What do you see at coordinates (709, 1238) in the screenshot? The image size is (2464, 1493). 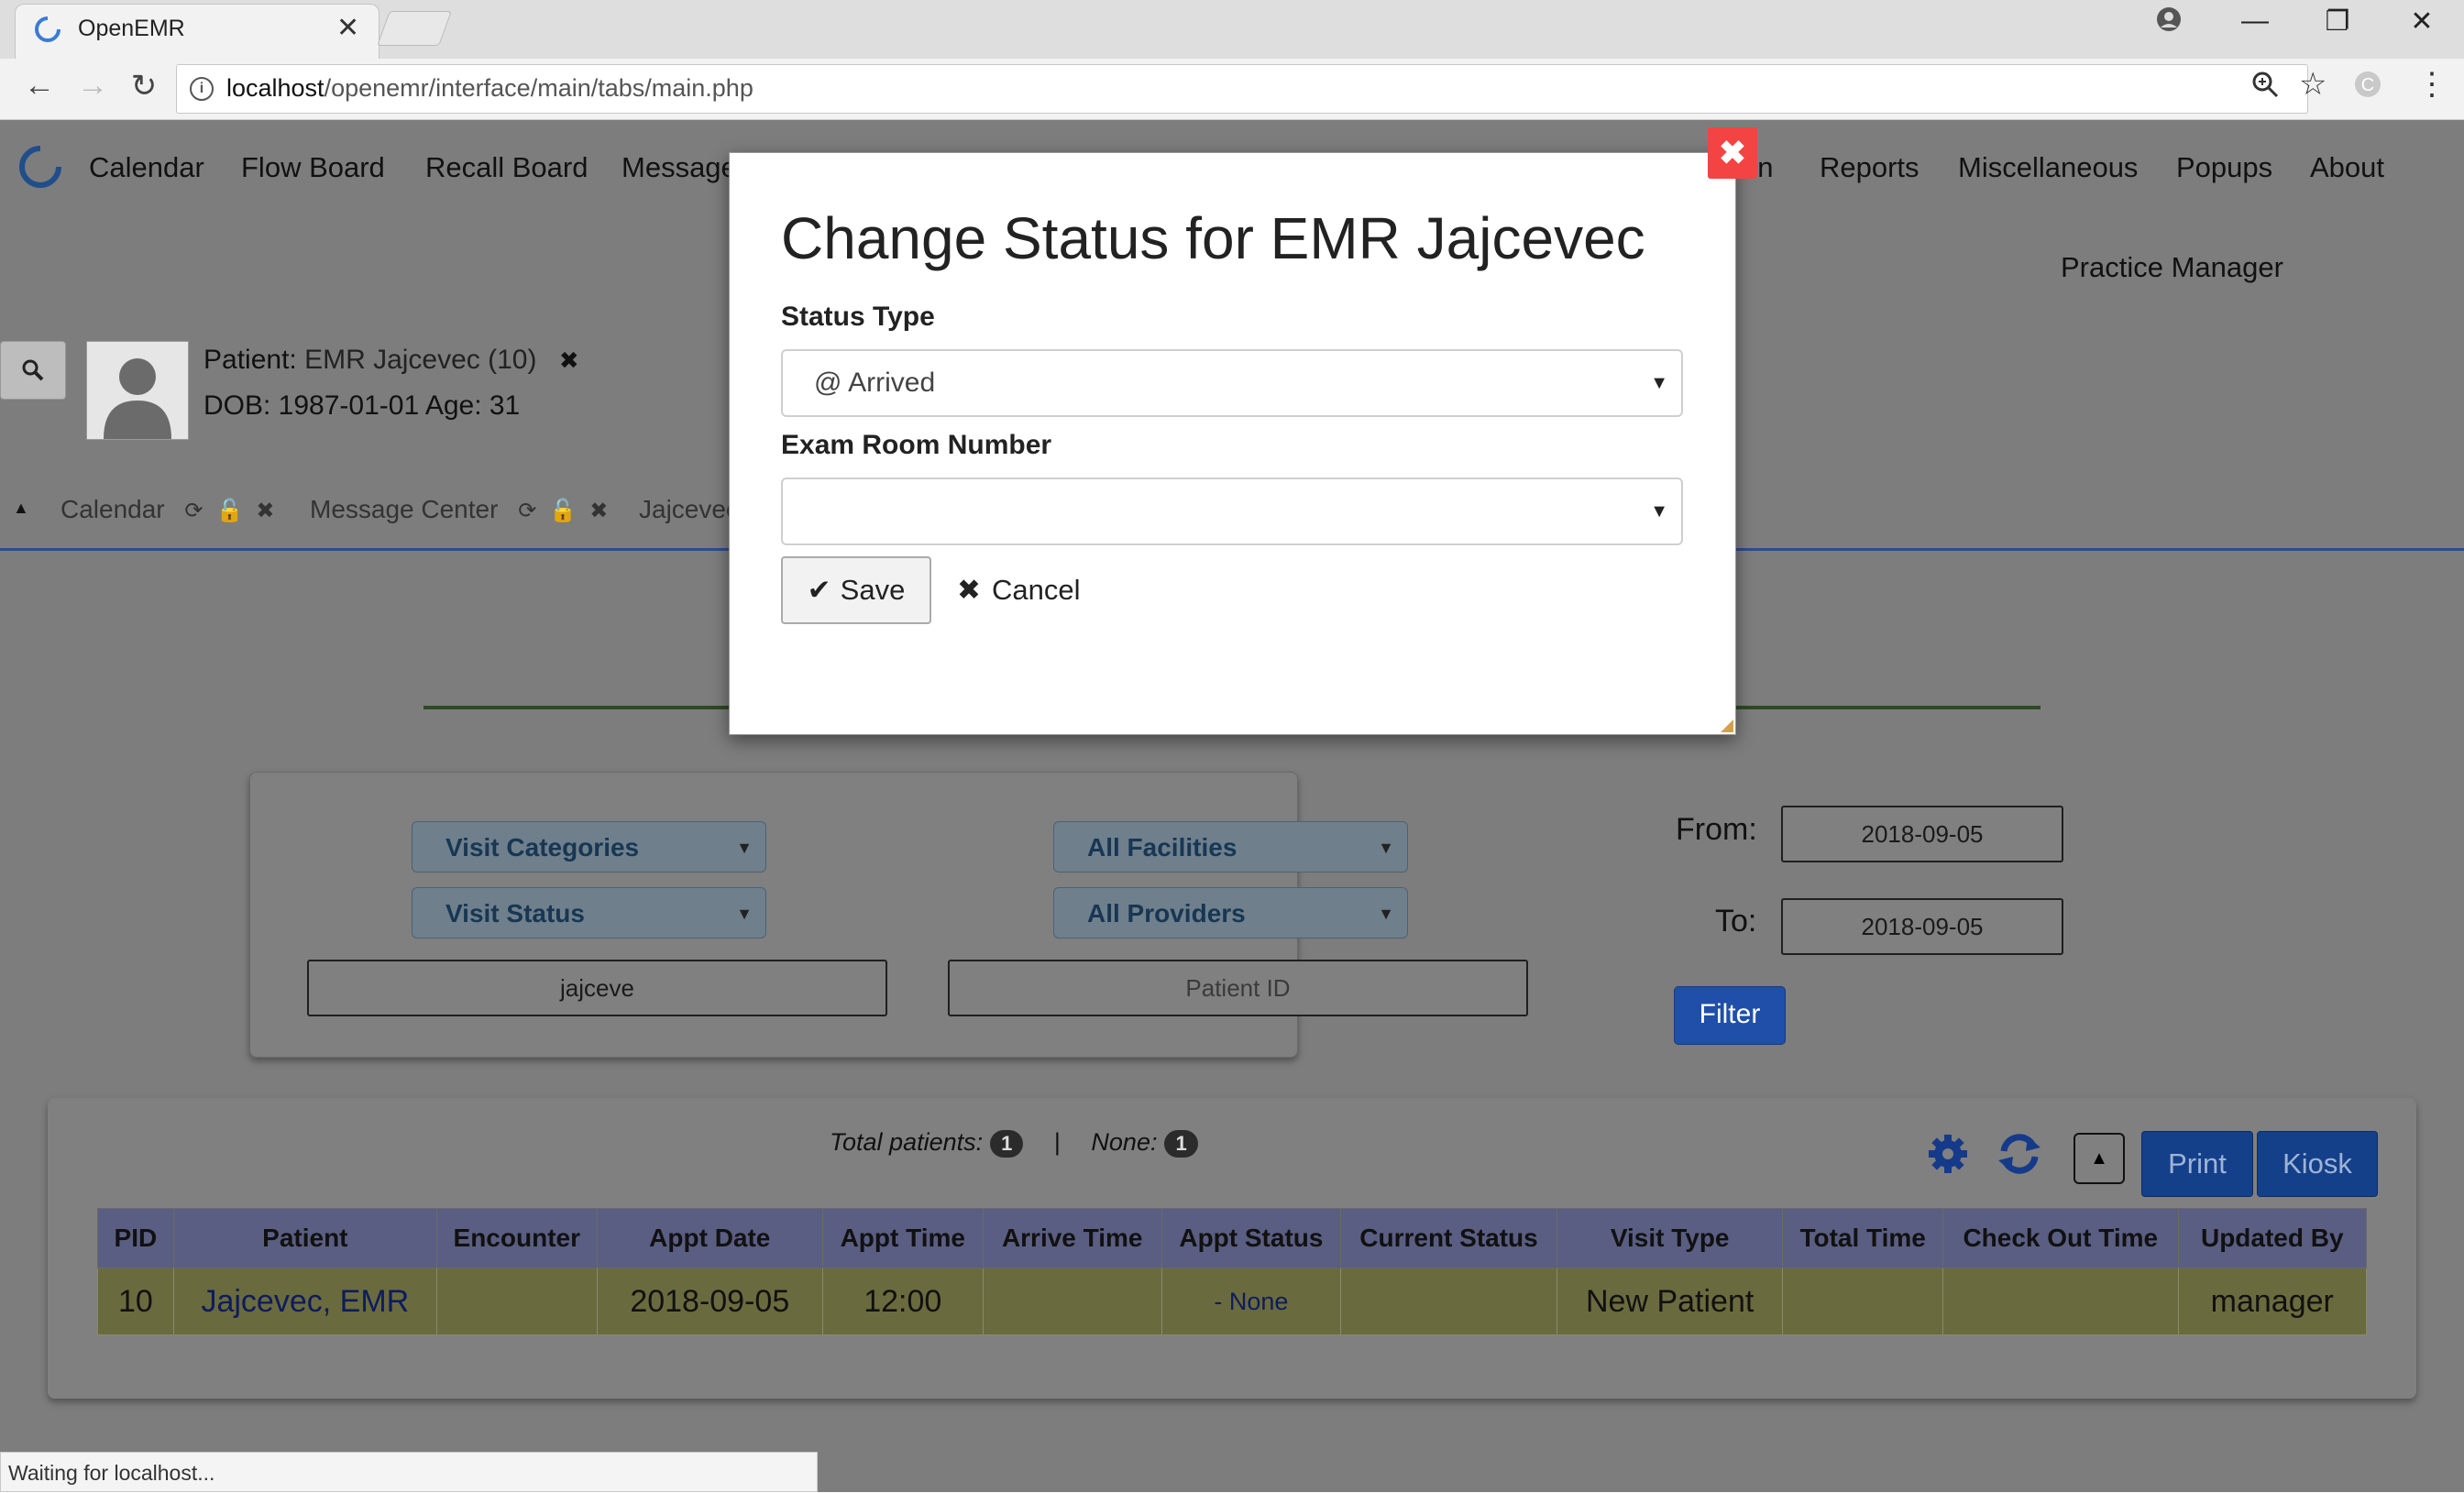 I see `col-appt-date: Appt Date` at bounding box center [709, 1238].